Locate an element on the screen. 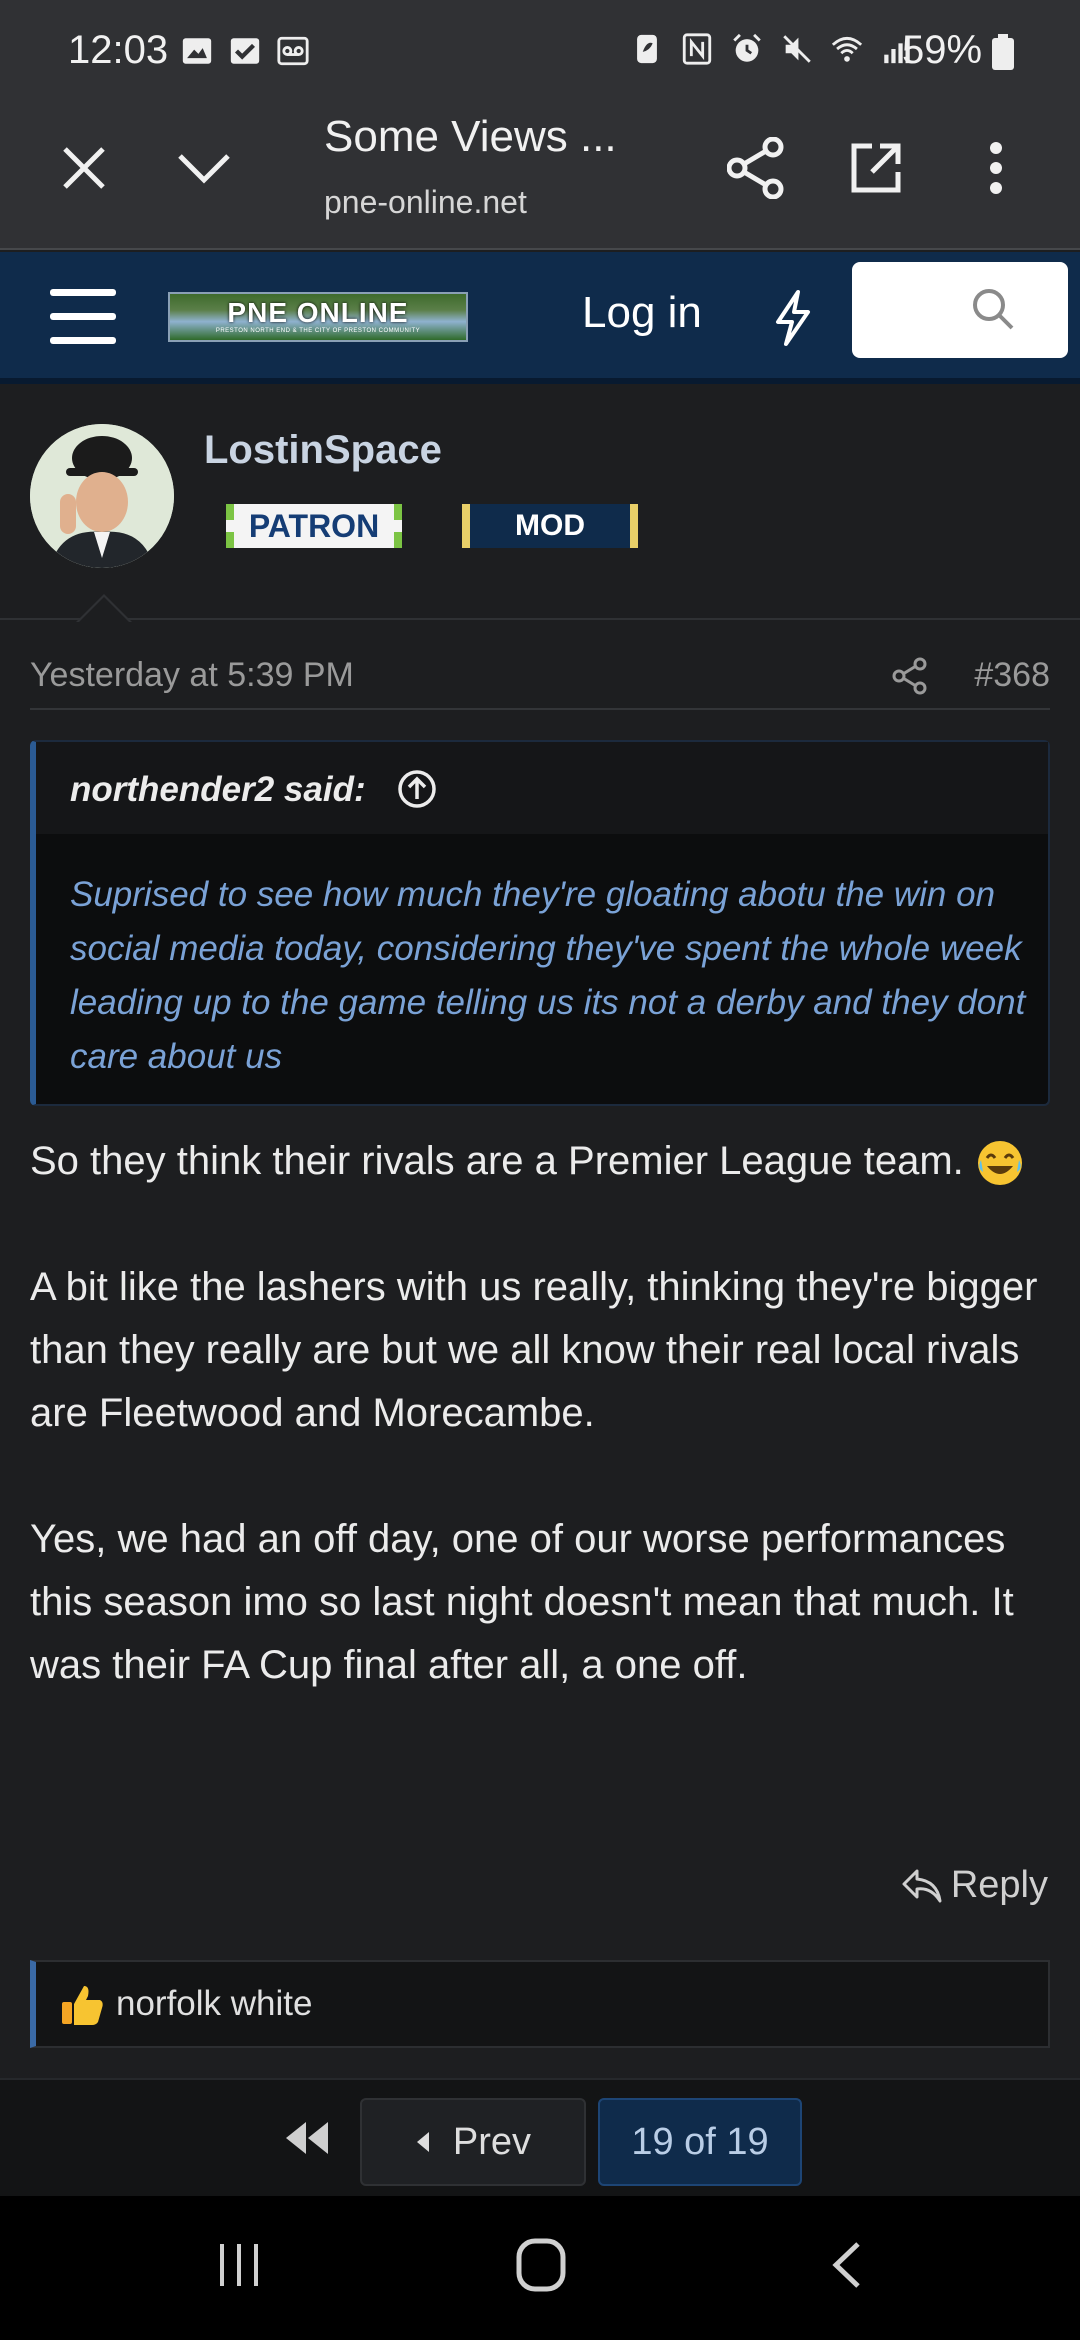 Image resolution: width=1080 pixels, height=2340 pixels. more-options-button is located at coordinates (996, 168).